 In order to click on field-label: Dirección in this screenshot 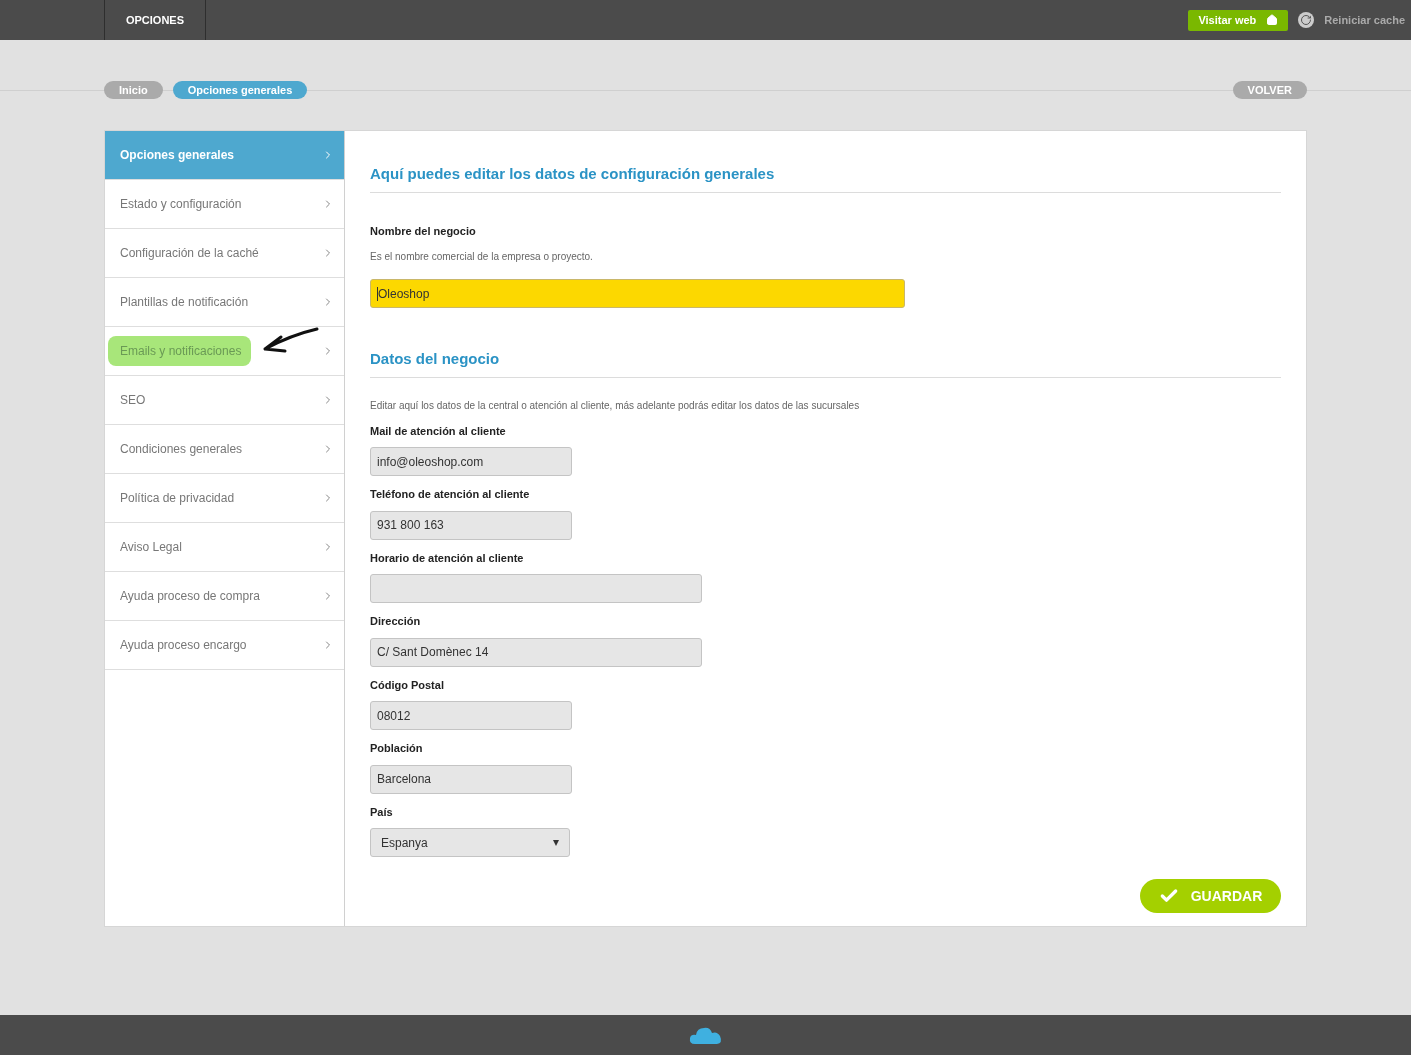, I will do `click(396, 621)`.